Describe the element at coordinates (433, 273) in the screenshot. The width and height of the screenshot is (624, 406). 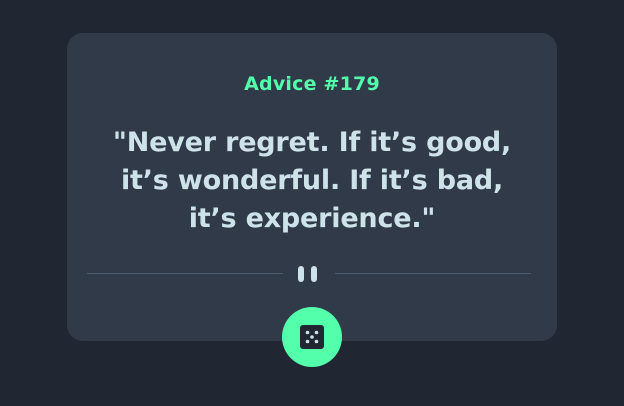
I see `divider-right-line` at that location.